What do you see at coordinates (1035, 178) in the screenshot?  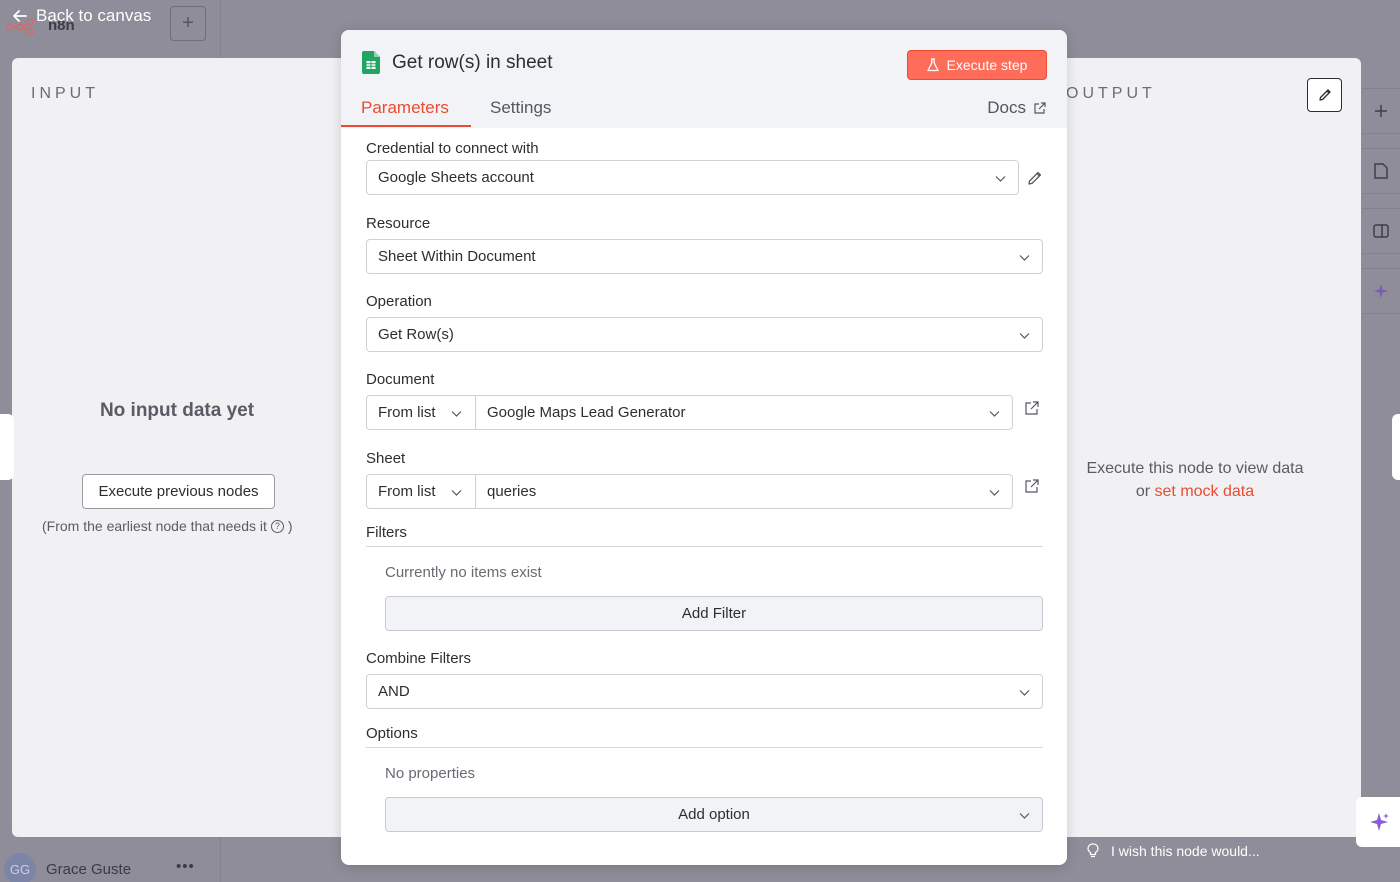 I see `edit-credential-pencil-icon` at bounding box center [1035, 178].